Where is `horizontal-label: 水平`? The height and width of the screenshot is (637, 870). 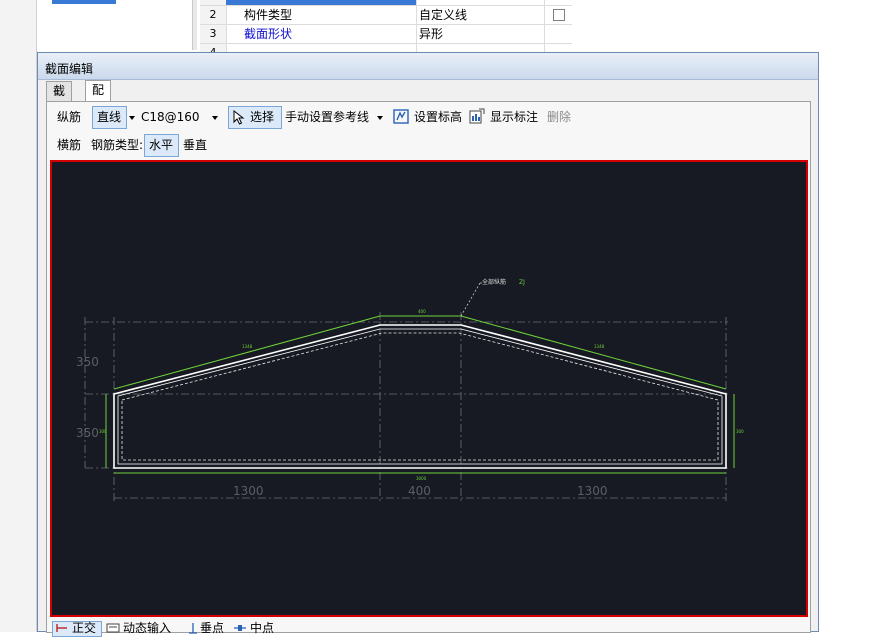 horizontal-label: 水平 is located at coordinates (161, 145).